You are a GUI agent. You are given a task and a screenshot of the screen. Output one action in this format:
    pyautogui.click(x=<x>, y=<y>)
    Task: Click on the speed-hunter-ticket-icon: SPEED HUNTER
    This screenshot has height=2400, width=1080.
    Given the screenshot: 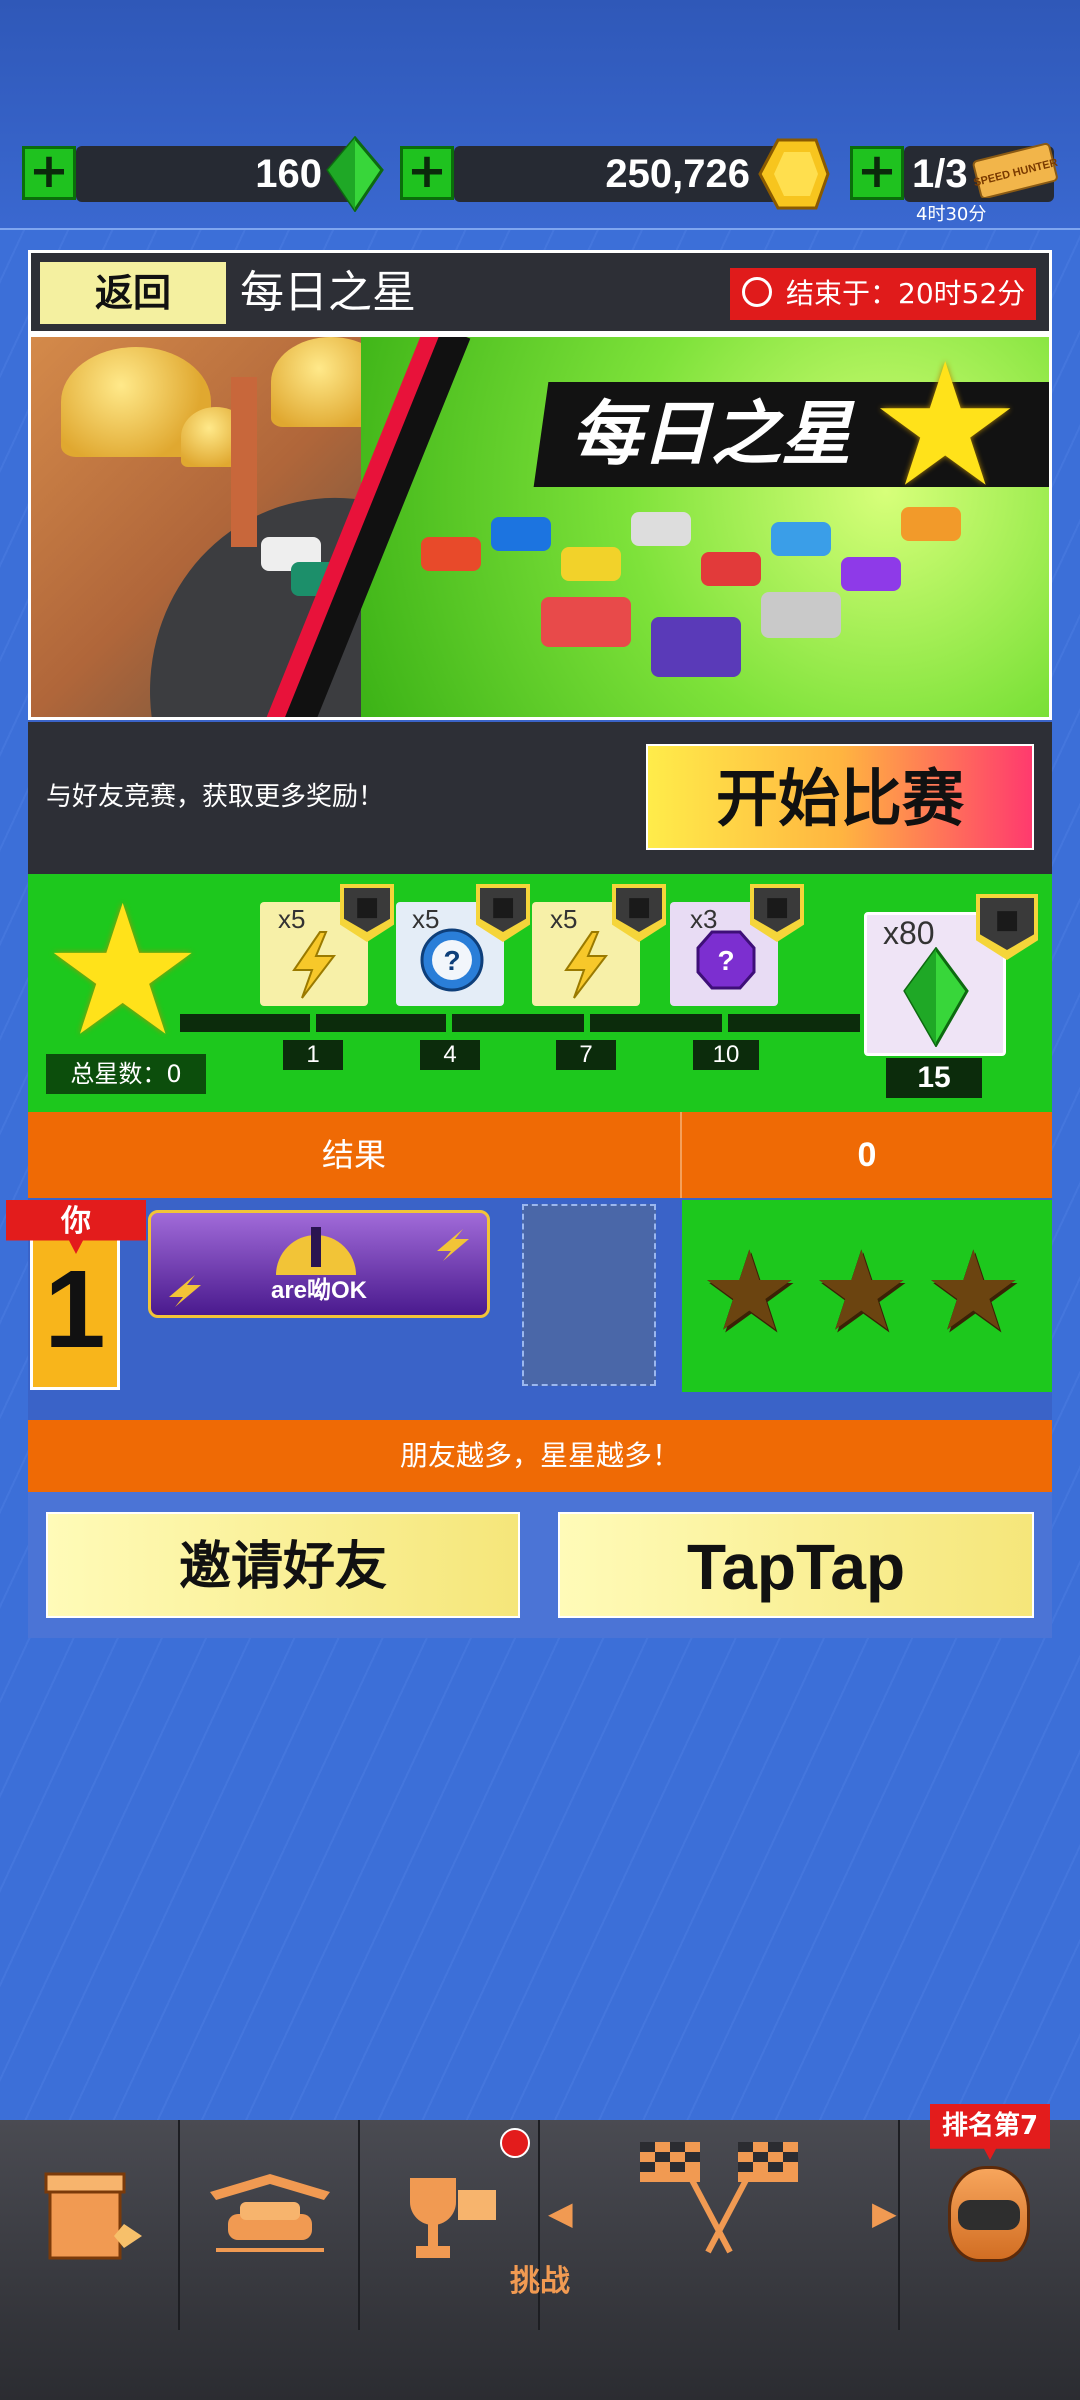 What is the action you would take?
    pyautogui.click(x=1015, y=170)
    